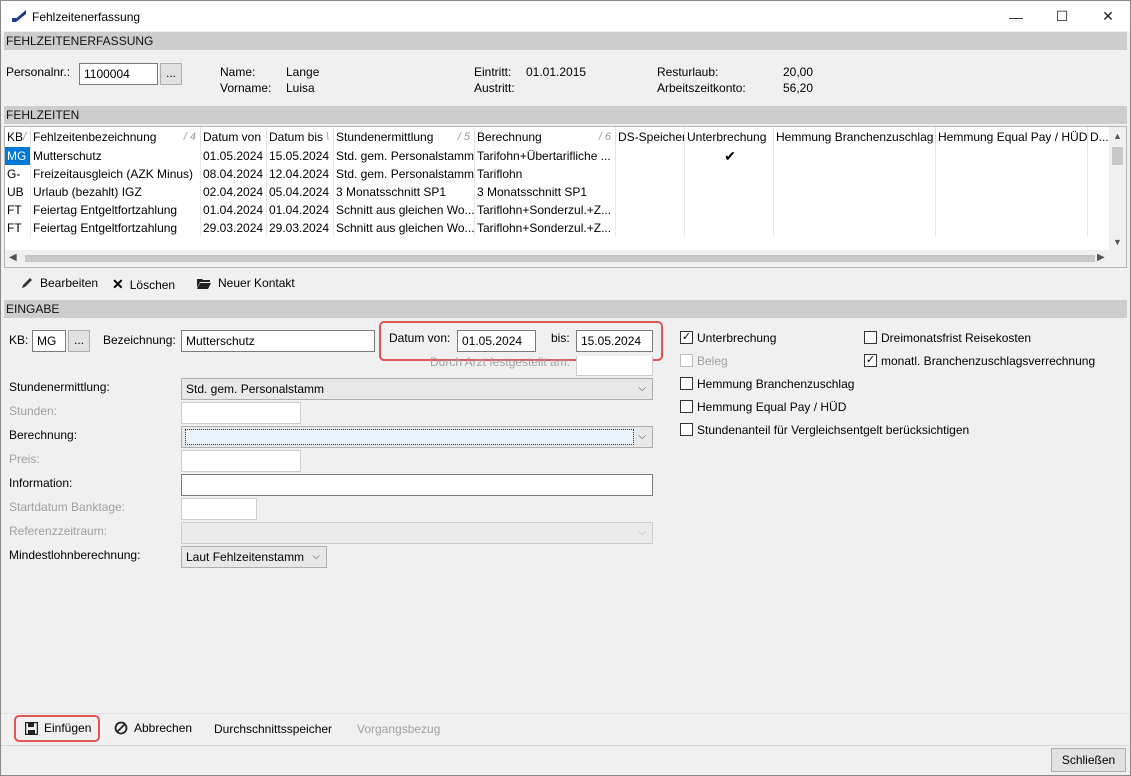  Describe the element at coordinates (409, 437) in the screenshot. I see `berechnung-focus-box` at that location.